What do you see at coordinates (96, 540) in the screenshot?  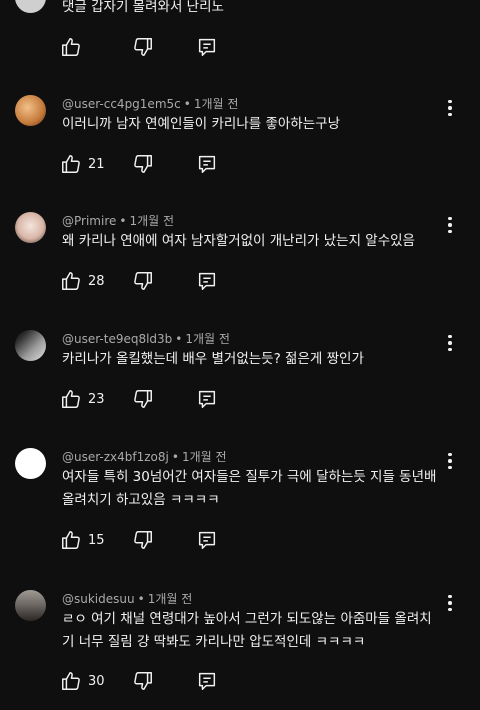 I see `like-count: 15` at bounding box center [96, 540].